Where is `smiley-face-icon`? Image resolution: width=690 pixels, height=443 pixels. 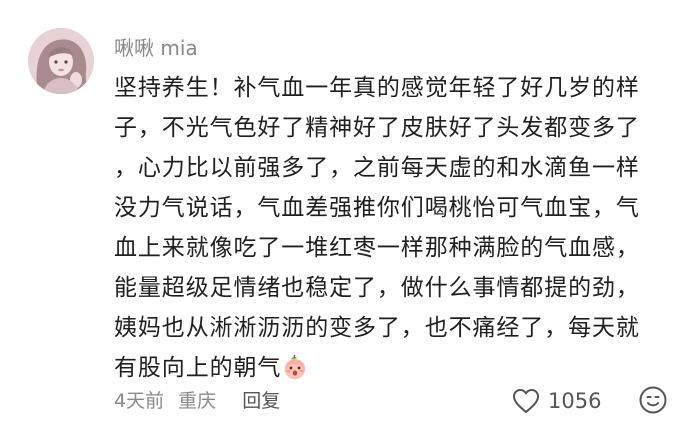 smiley-face-icon is located at coordinates (653, 400).